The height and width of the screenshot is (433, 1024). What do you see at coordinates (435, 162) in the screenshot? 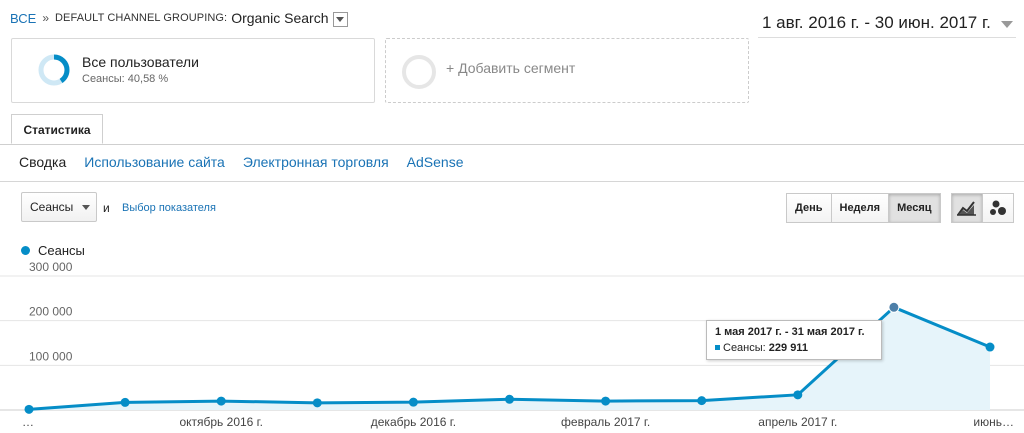
I see `subnav-adsense: AdSense` at bounding box center [435, 162].